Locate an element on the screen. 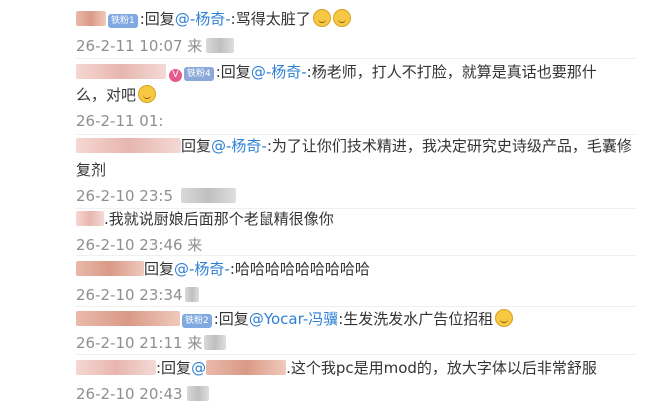 Image resolution: width=650 pixels, height=406 pixels. comment-text: .我就说厨娘后面那个老鼠精很像你 is located at coordinates (219, 219).